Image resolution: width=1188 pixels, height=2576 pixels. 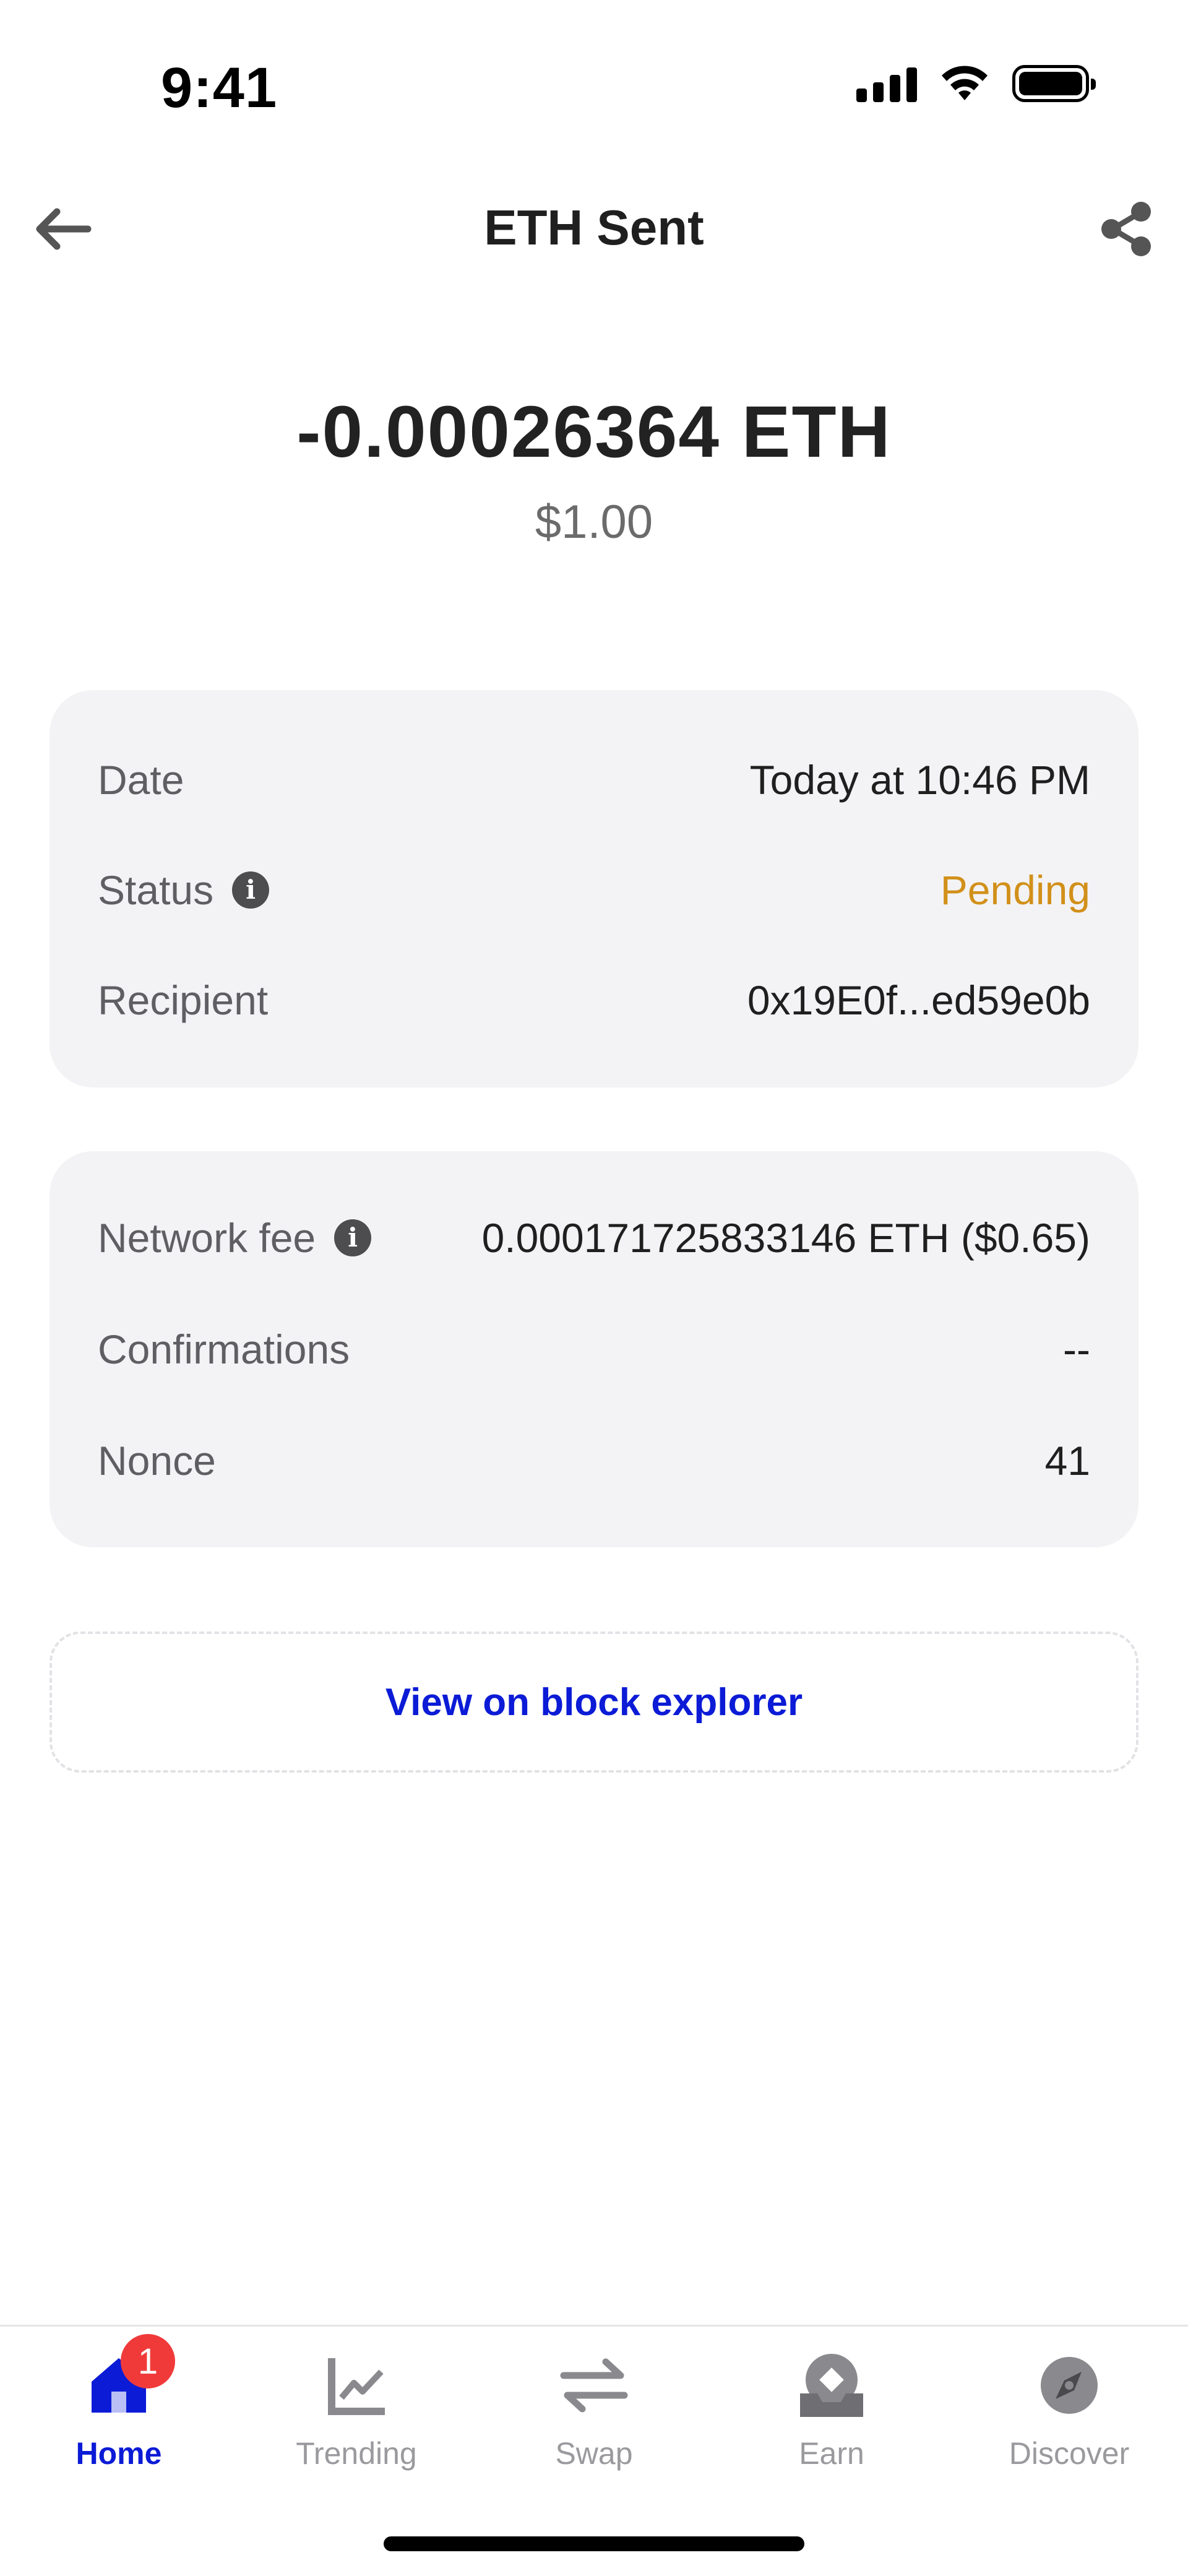 What do you see at coordinates (965, 83) in the screenshot?
I see `wifi-icon` at bounding box center [965, 83].